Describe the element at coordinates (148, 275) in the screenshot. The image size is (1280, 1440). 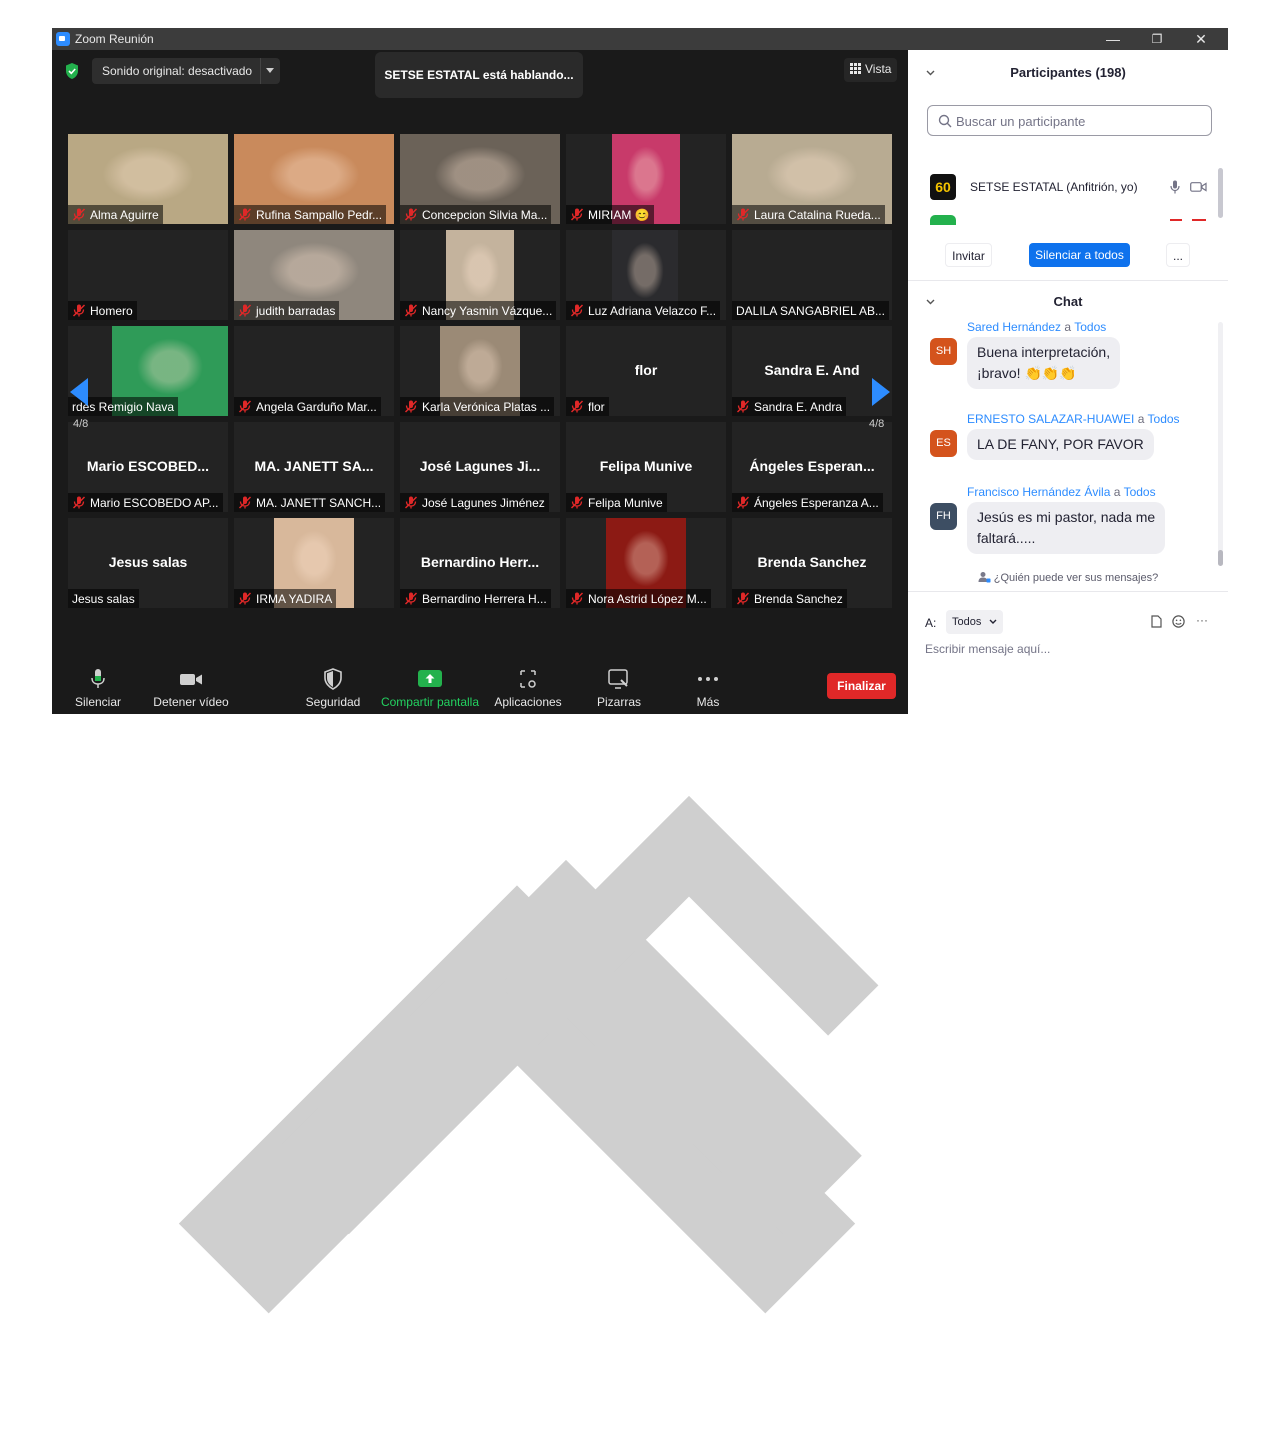
I see `participant-tile: Homero` at that location.